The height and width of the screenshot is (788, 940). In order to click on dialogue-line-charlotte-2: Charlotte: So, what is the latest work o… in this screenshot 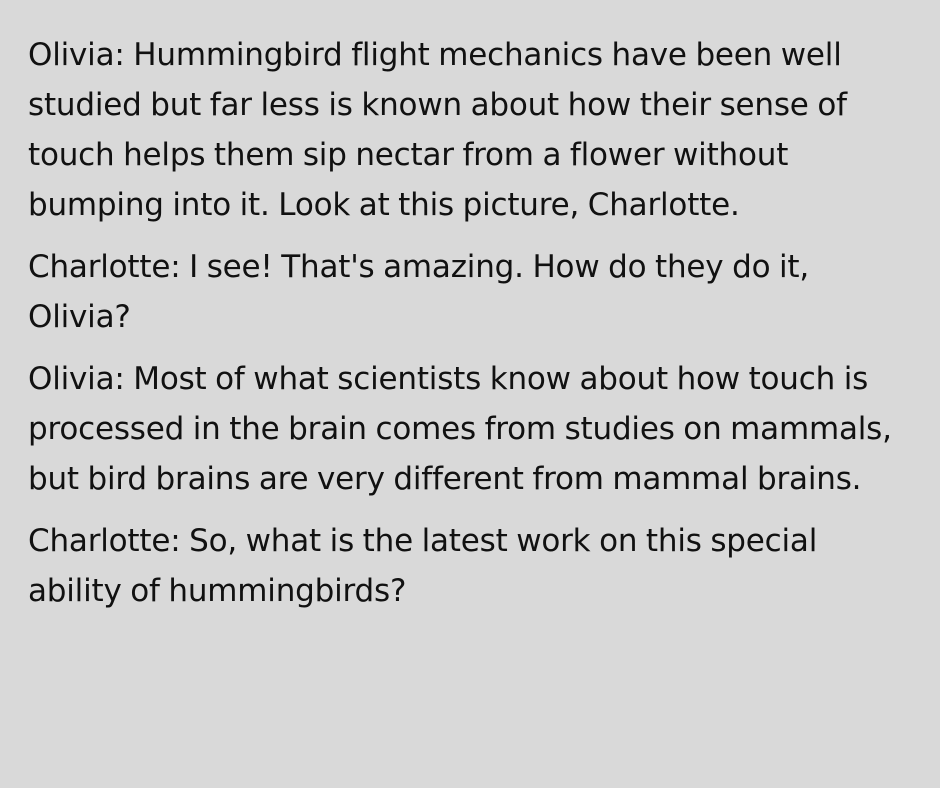, I will do `click(423, 566)`.